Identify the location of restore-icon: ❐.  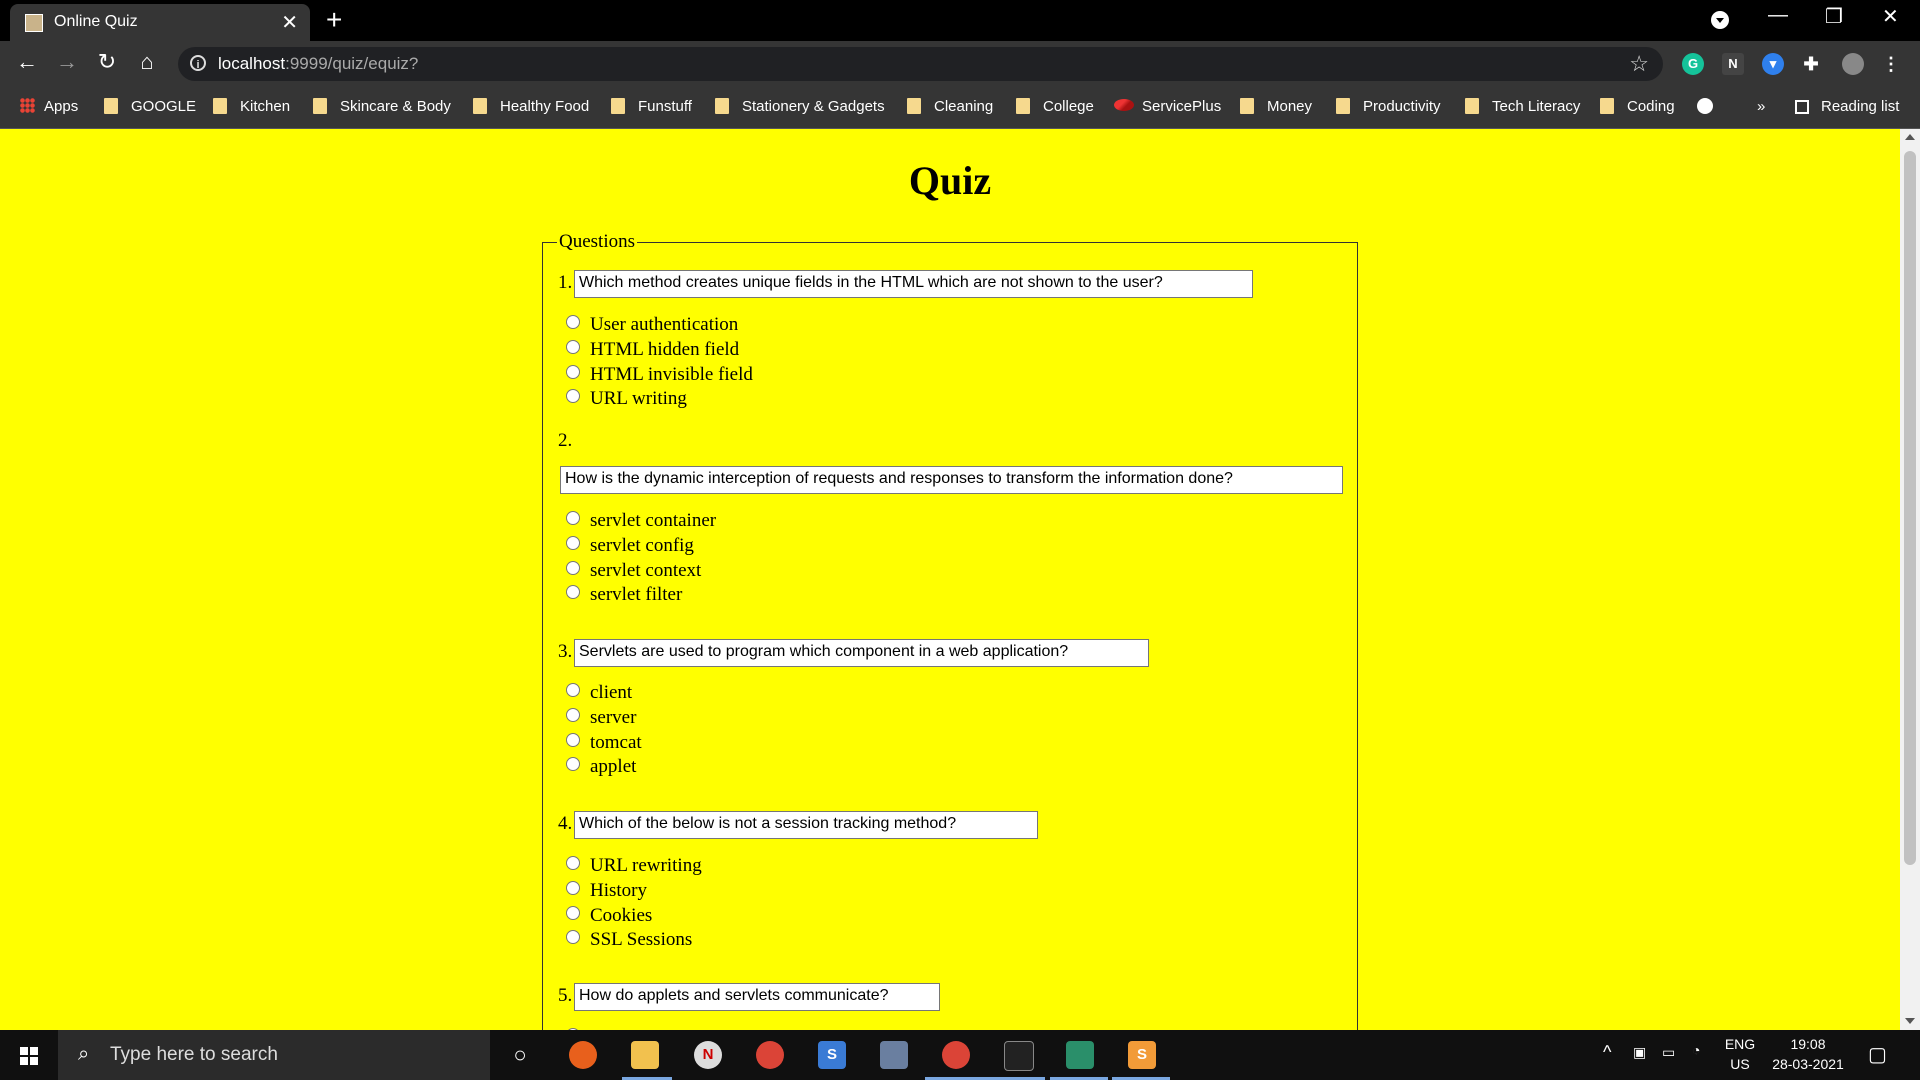
(1834, 16).